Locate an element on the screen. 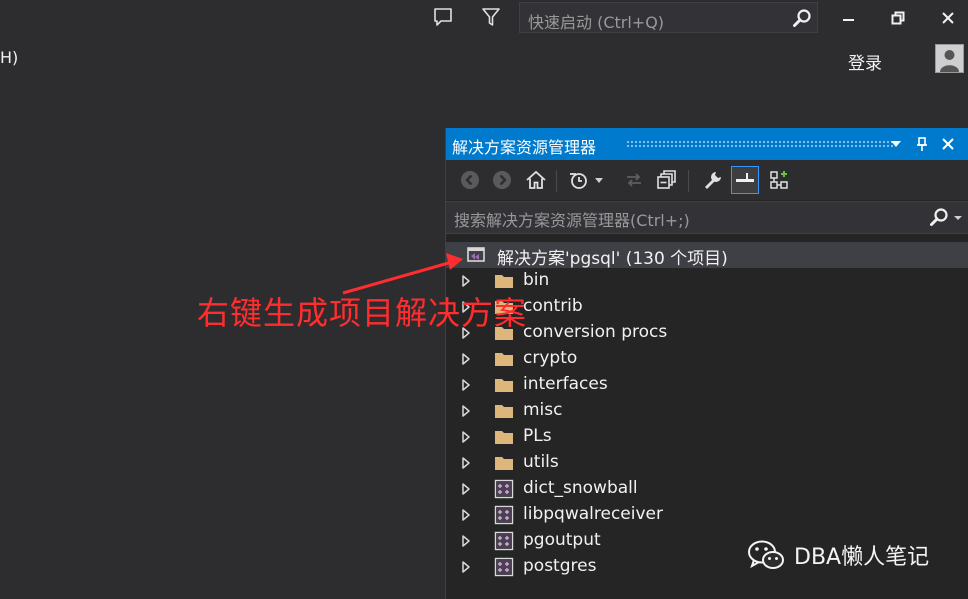 Image resolution: width=968 pixels, height=599 pixels. minimize-button is located at coordinates (848, 18).